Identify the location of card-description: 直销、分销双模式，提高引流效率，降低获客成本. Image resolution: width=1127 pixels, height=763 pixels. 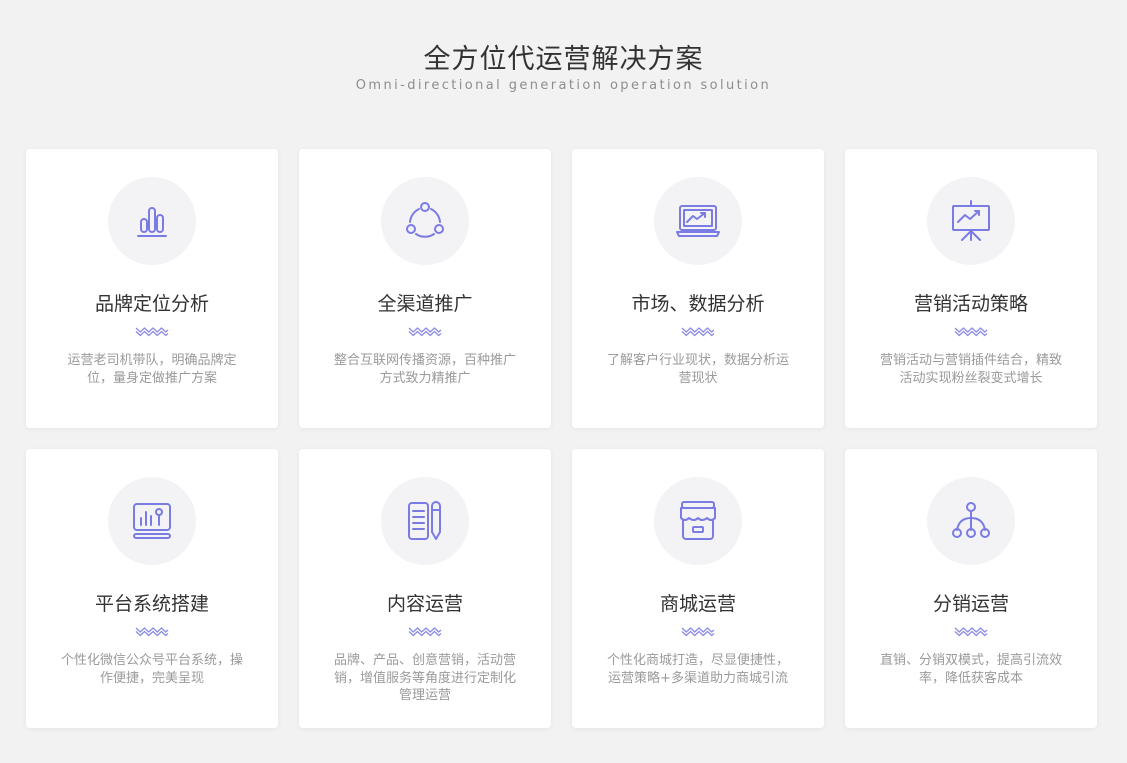
(970, 669).